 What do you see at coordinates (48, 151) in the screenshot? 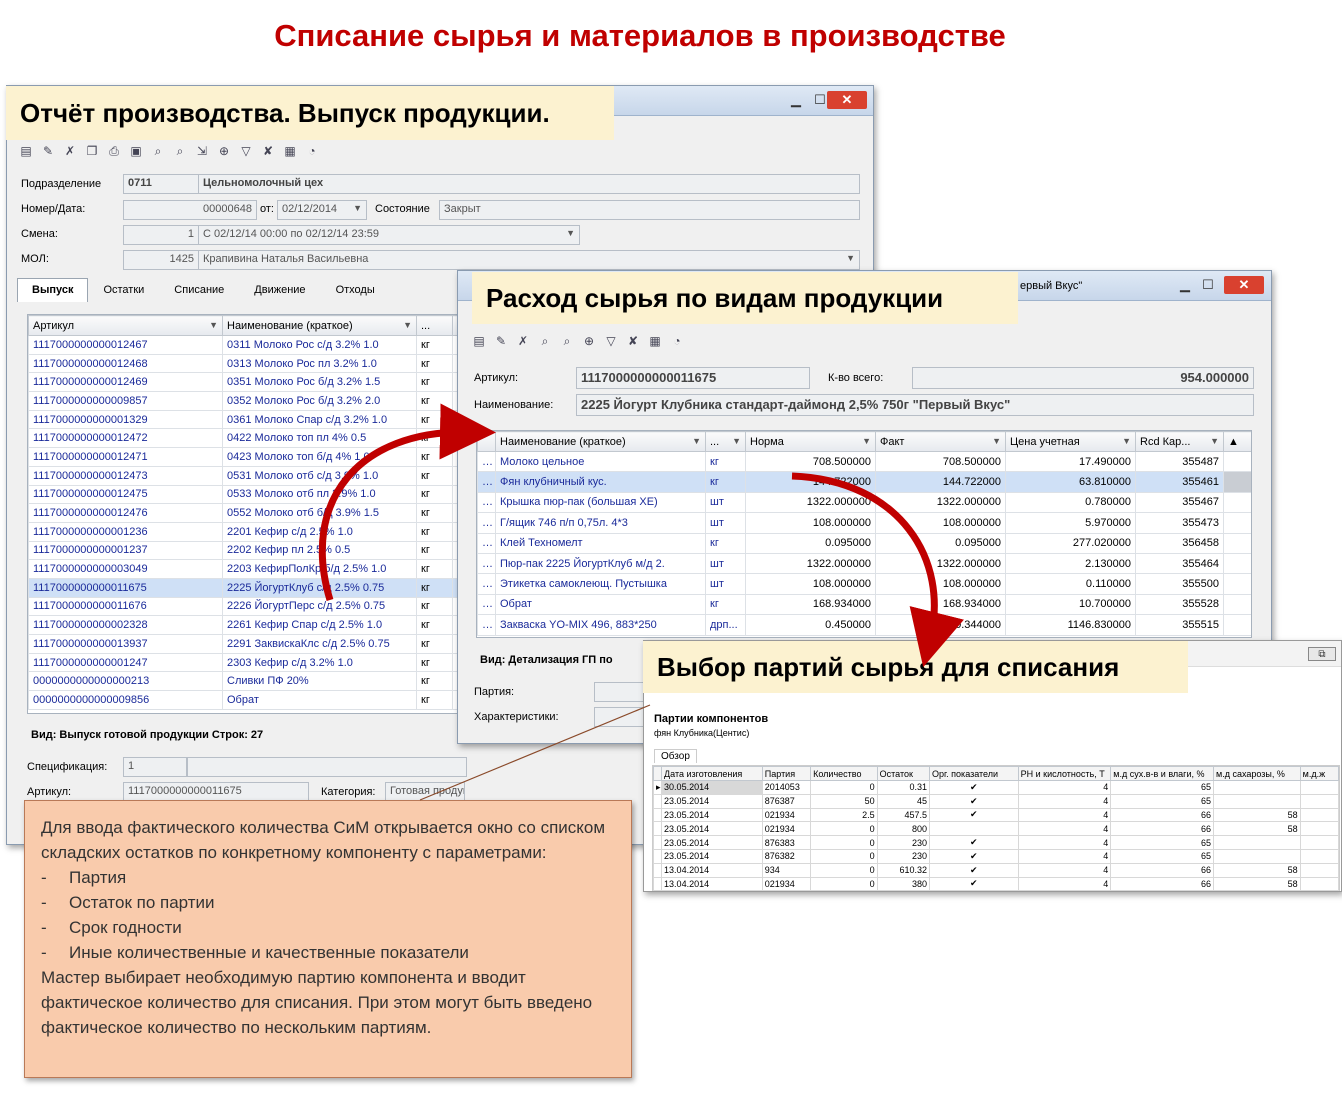
I see `edit-icon: ✎` at bounding box center [48, 151].